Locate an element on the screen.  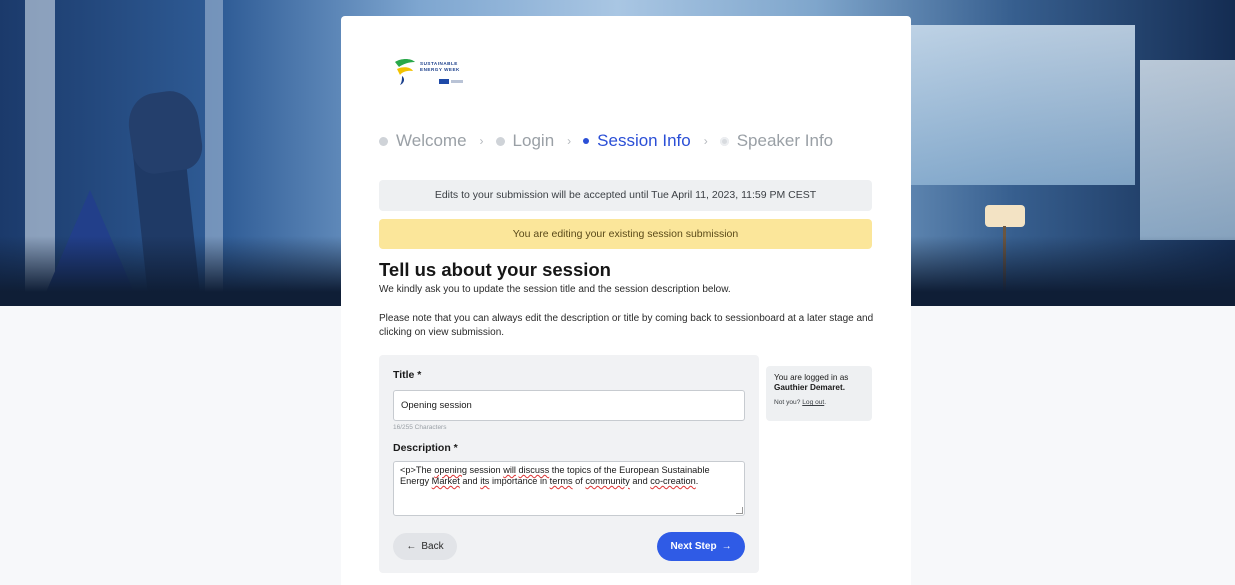
sustainable-energy-week-logo: SUSTAINABLE ENERGY WEEK is located at coordinates (438, 72).